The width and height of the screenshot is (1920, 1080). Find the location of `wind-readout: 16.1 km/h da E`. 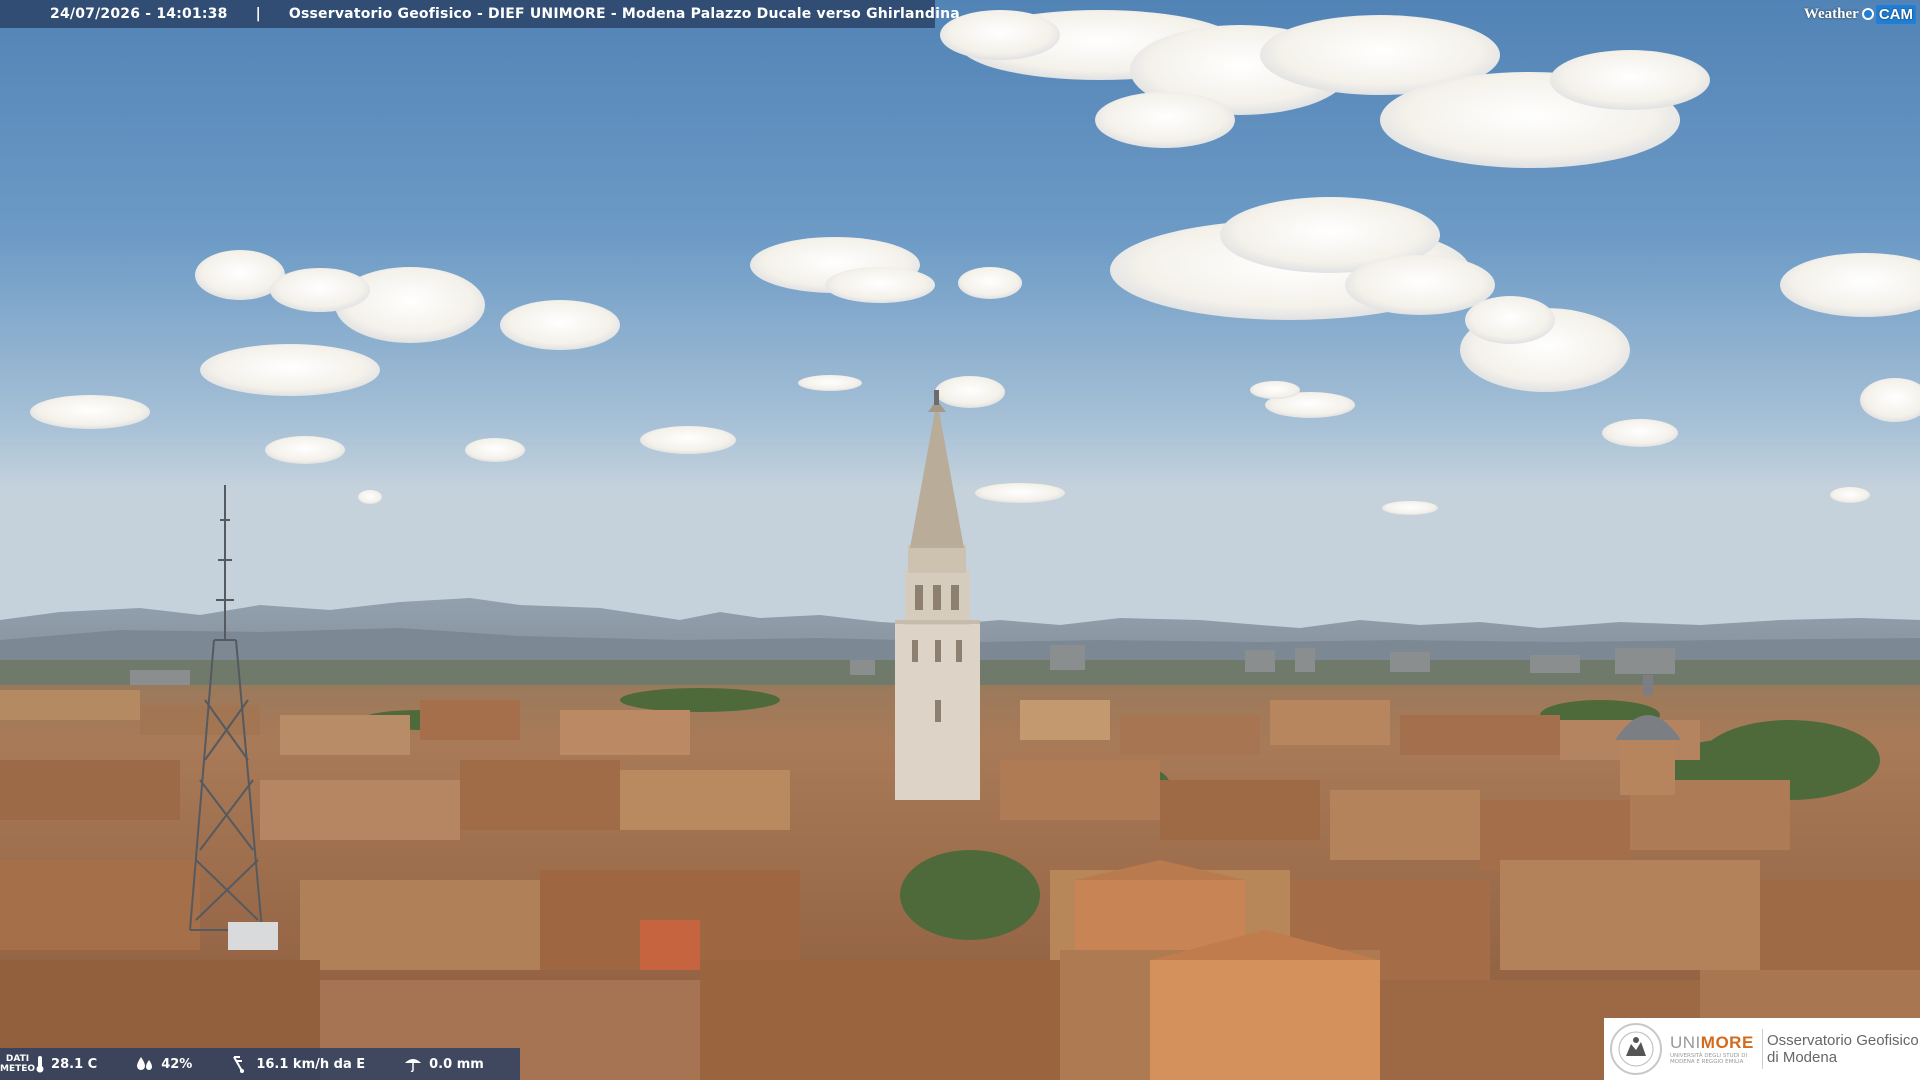

wind-readout: 16.1 km/h da E is located at coordinates (297, 1064).